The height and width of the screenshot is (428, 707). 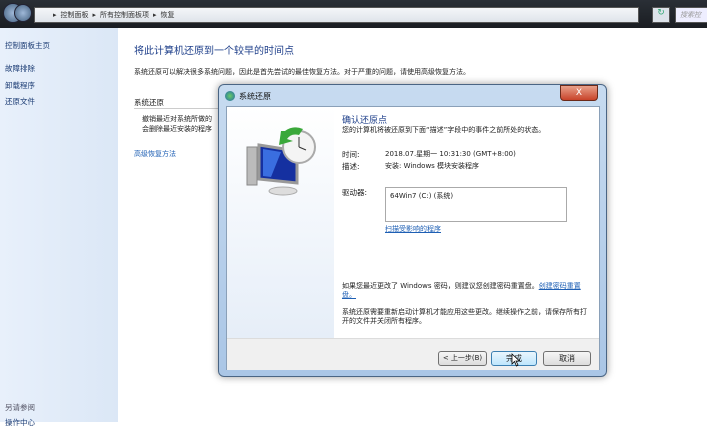 What do you see at coordinates (280, 222) in the screenshot?
I see `wizard-side-panel` at bounding box center [280, 222].